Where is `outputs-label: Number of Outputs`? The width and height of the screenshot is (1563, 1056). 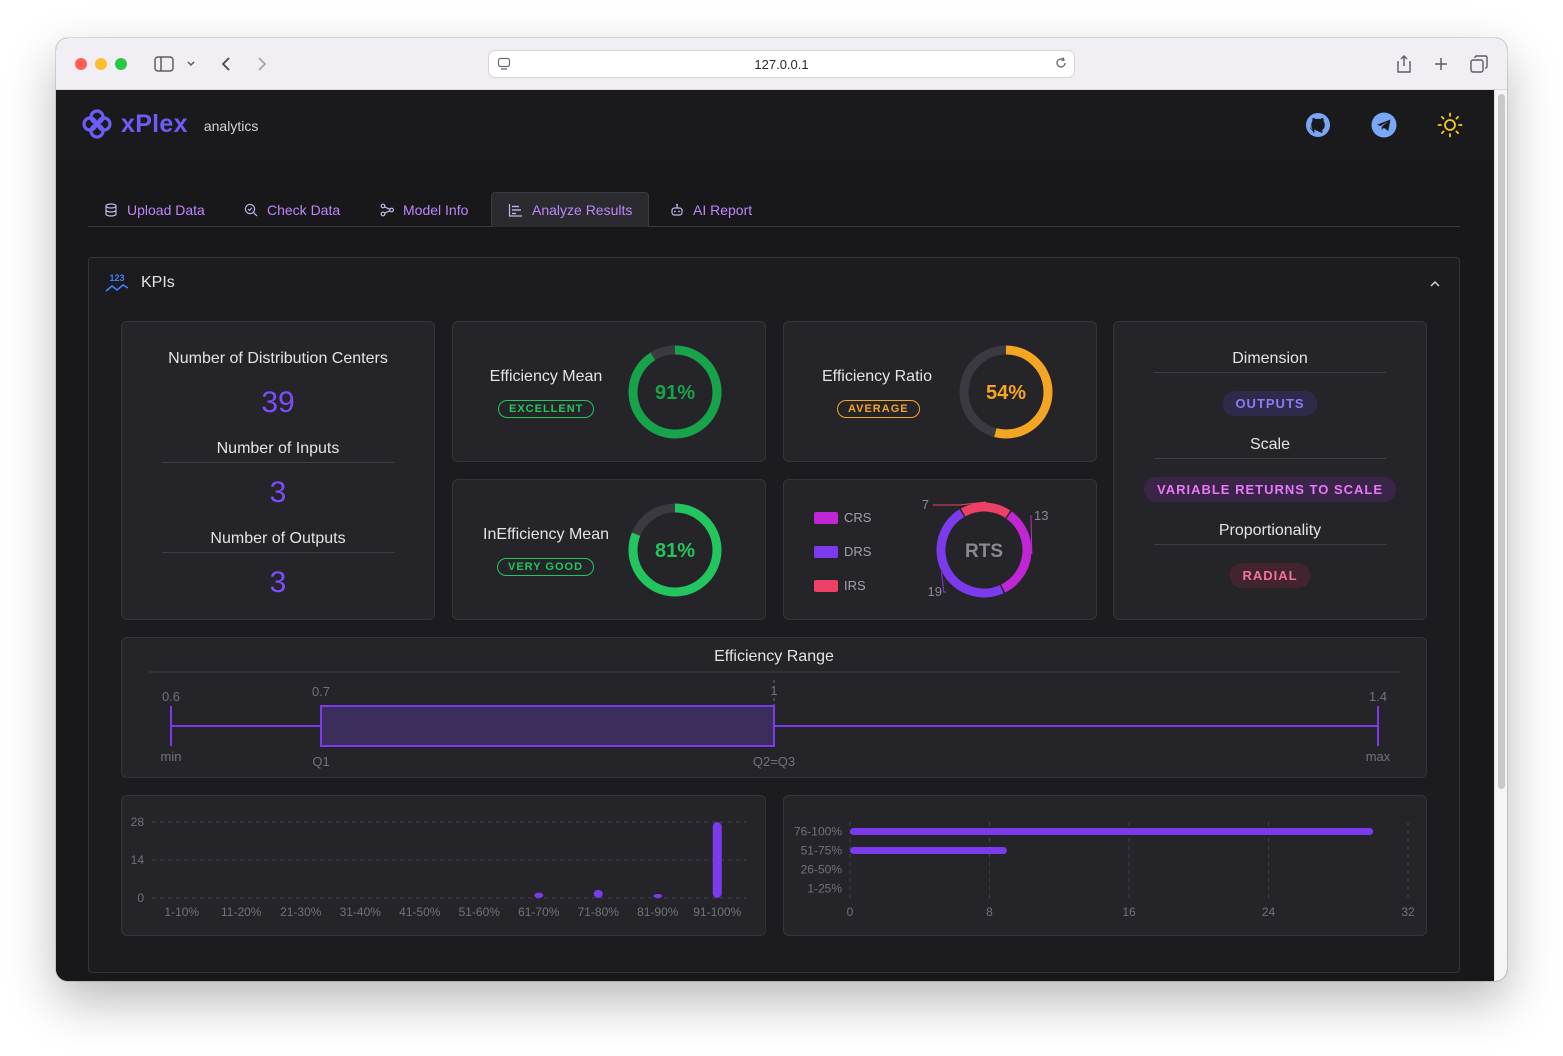
outputs-label: Number of Outputs is located at coordinates (278, 538).